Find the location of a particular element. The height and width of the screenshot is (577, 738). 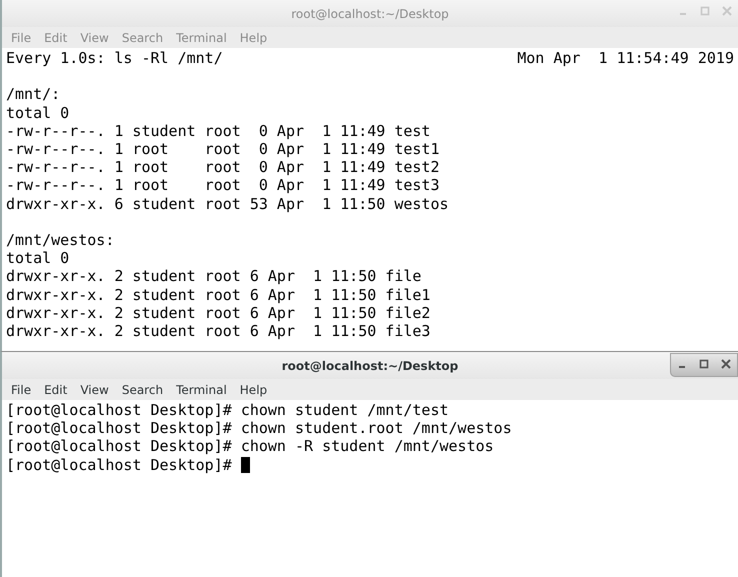

file-entry: -rw-r--r--. 1 root root 0 Apr 1 11:49 test3 is located at coordinates (223, 185).